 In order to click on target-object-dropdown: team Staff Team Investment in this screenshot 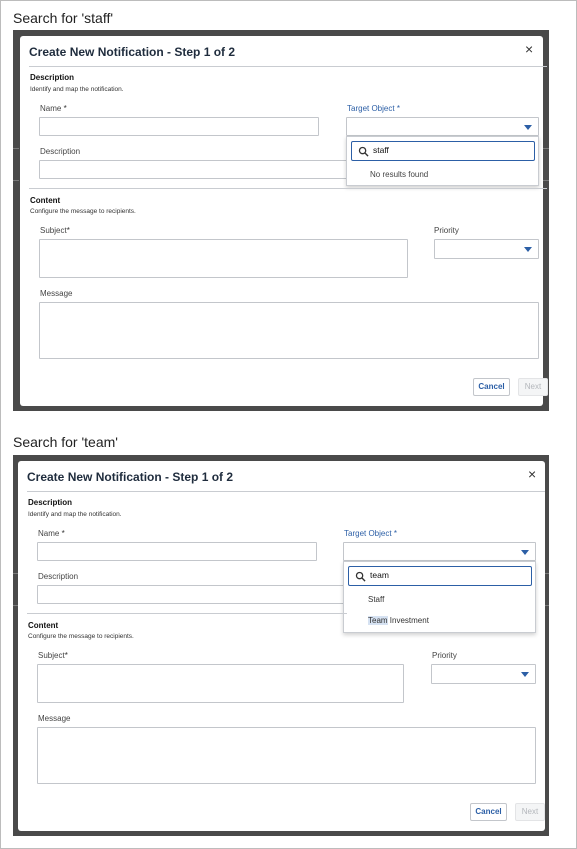, I will do `click(439, 597)`.